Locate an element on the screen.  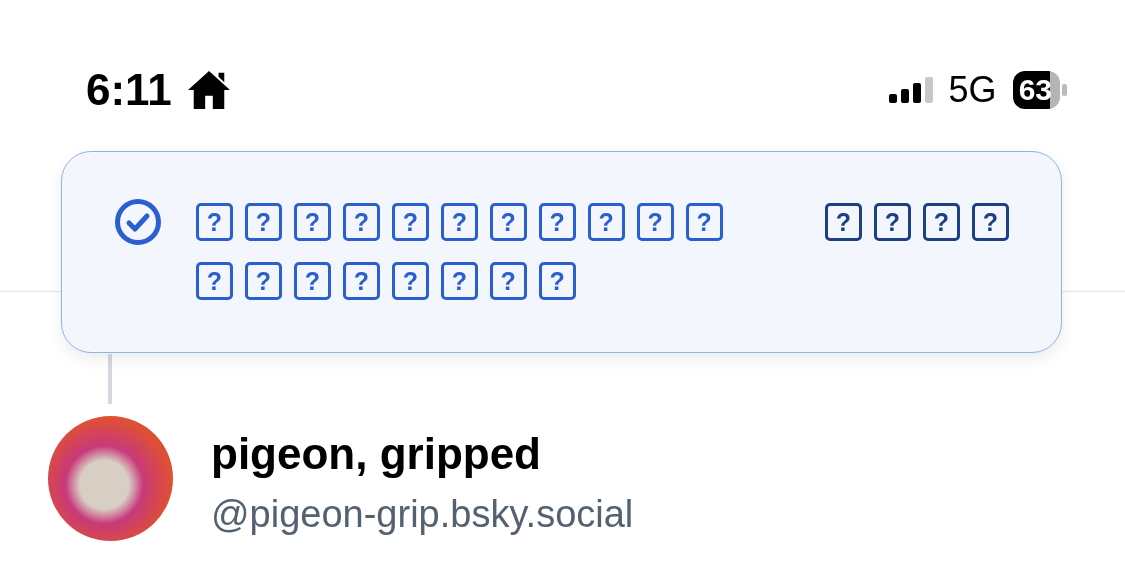
battery-tip-icon is located at coordinates (1064, 90).